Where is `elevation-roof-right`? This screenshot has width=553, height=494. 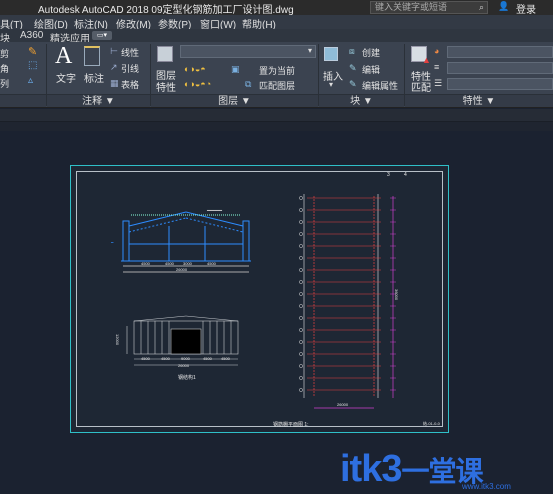 elevation-roof-right is located at coordinates (212, 318).